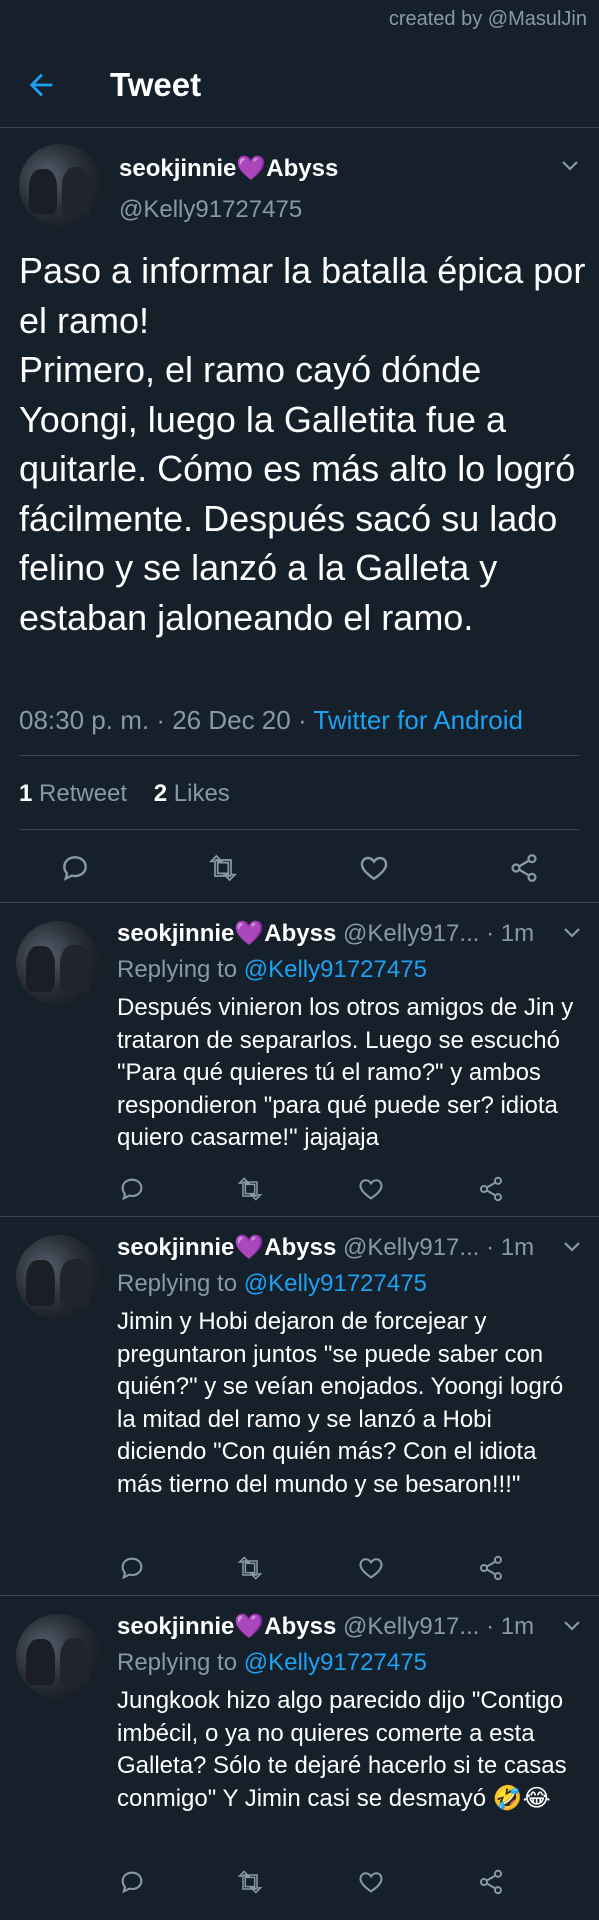 The height and width of the screenshot is (1920, 599). I want to click on likes-stat: 2 Likes, so click(192, 793).